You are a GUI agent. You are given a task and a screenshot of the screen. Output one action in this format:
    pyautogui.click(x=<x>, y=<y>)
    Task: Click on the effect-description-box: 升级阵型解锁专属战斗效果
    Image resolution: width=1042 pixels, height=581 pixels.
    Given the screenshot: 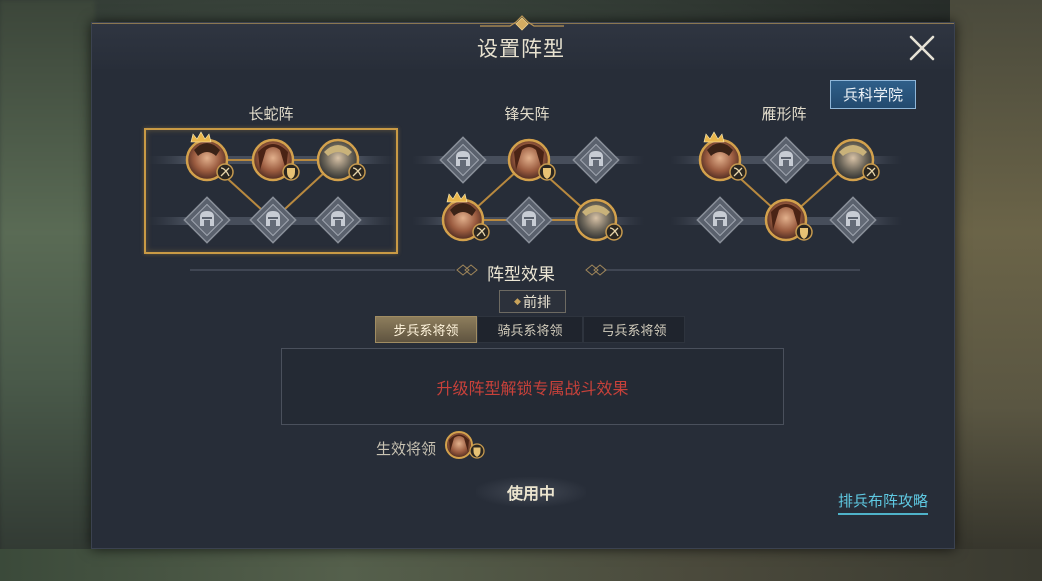 What is the action you would take?
    pyautogui.click(x=532, y=386)
    